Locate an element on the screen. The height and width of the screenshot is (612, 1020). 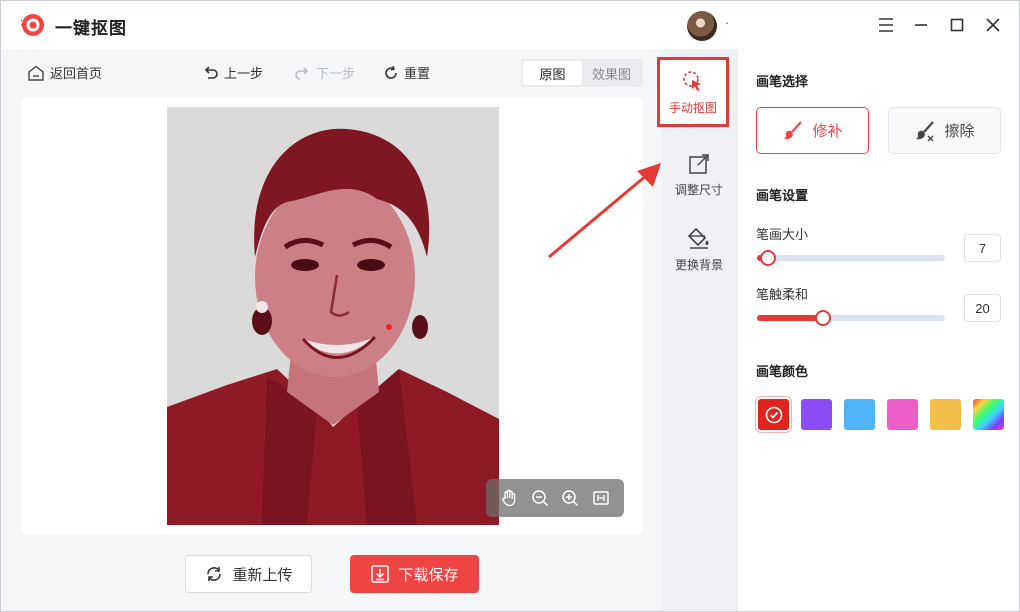
maximize-icon is located at coordinates (957, 25).